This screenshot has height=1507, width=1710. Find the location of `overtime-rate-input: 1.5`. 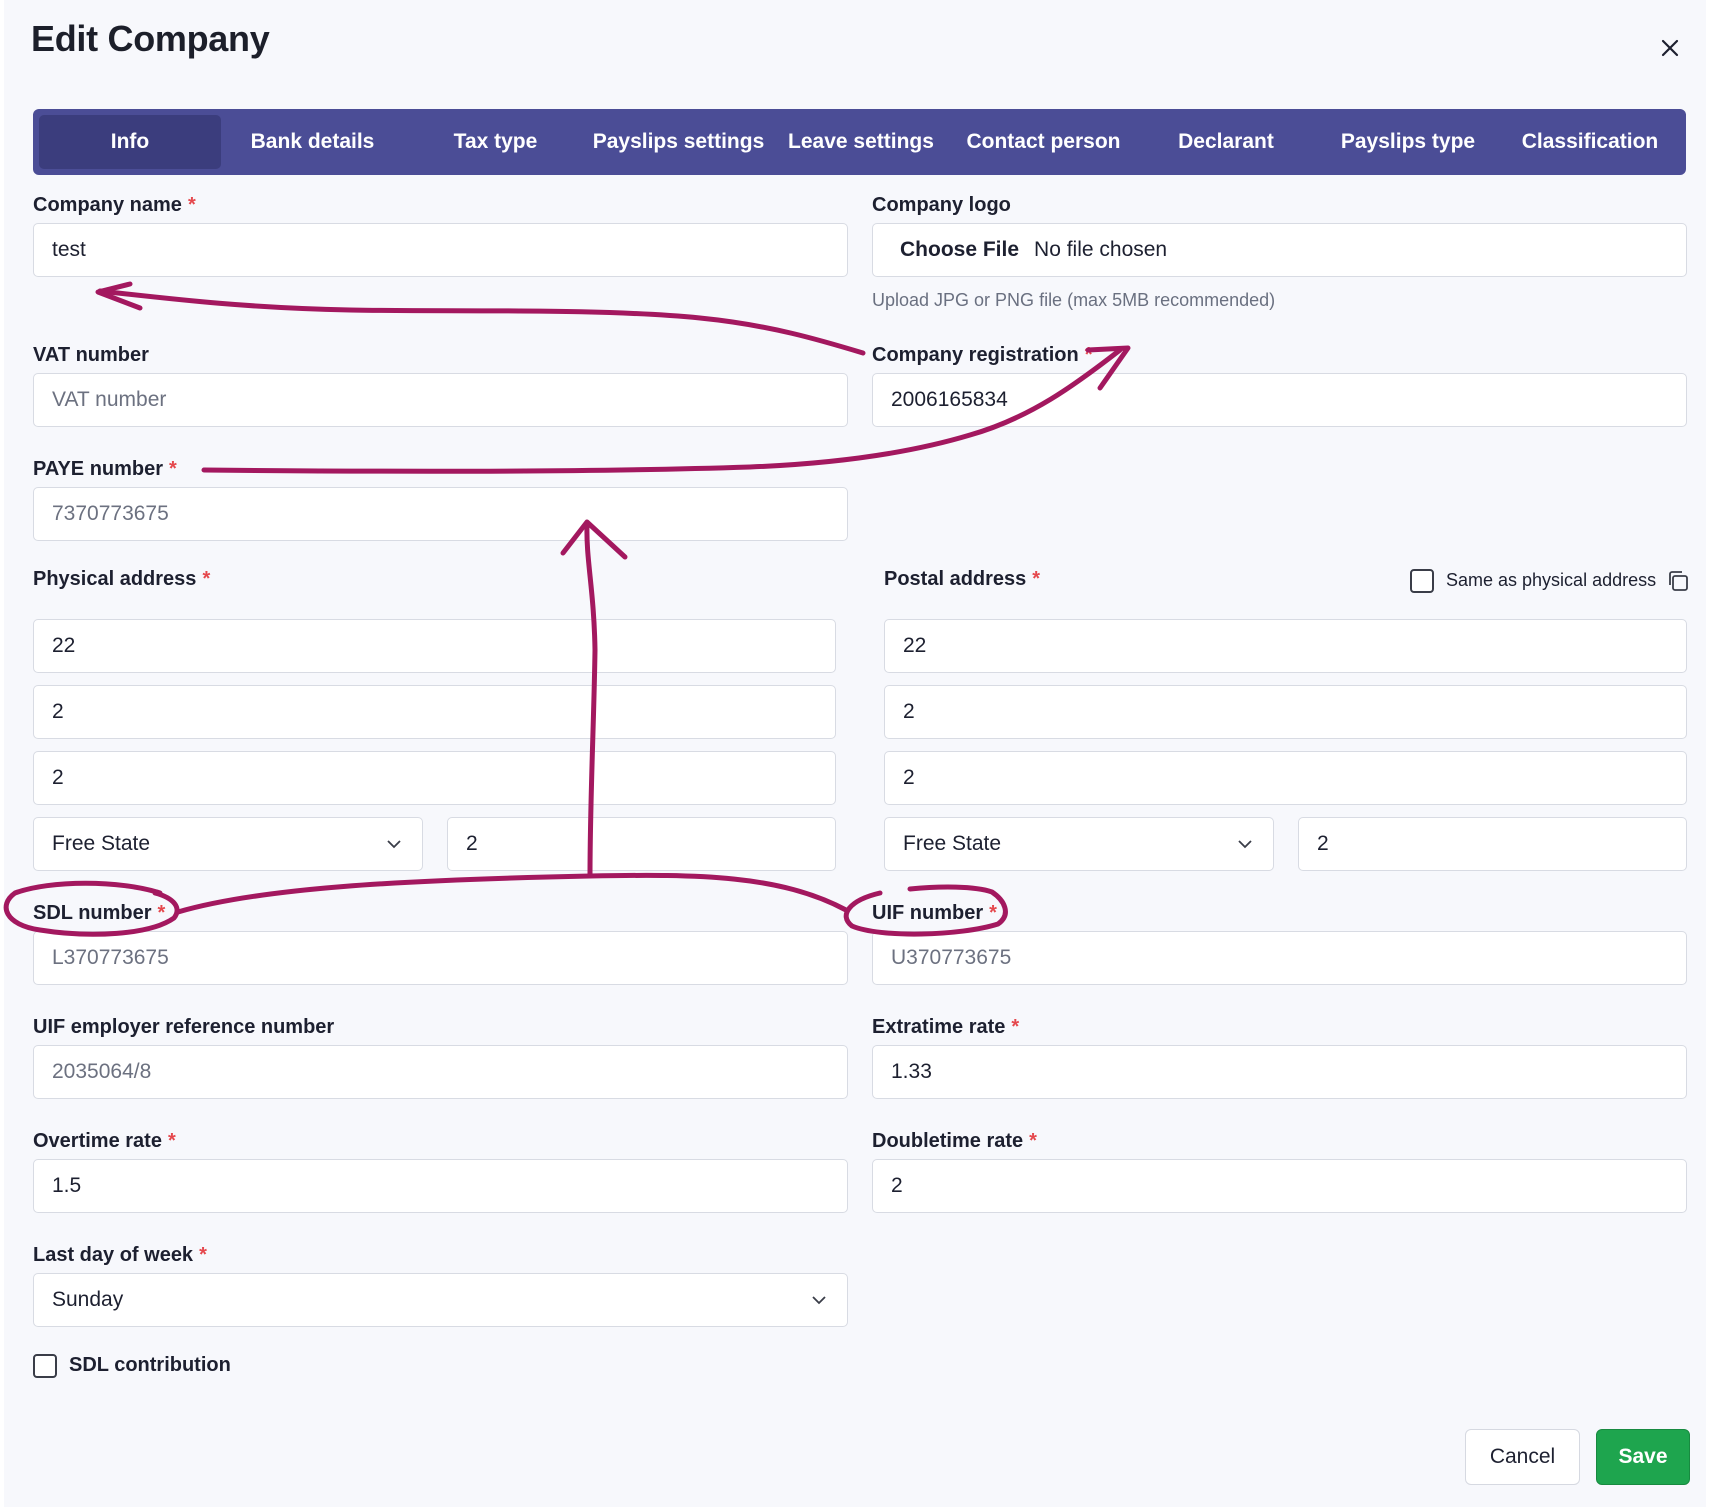

overtime-rate-input: 1.5 is located at coordinates (440, 1186).